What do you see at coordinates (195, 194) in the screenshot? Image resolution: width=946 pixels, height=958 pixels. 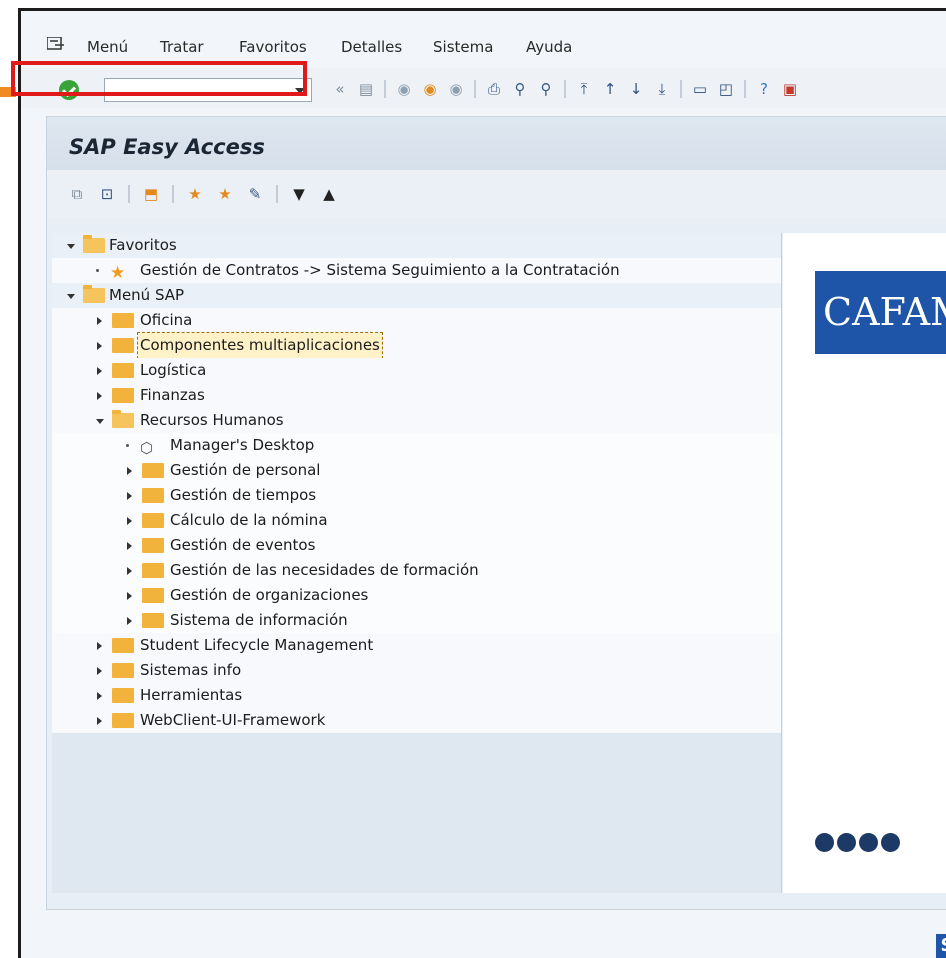 I see `add-favorite-icon: ★` at bounding box center [195, 194].